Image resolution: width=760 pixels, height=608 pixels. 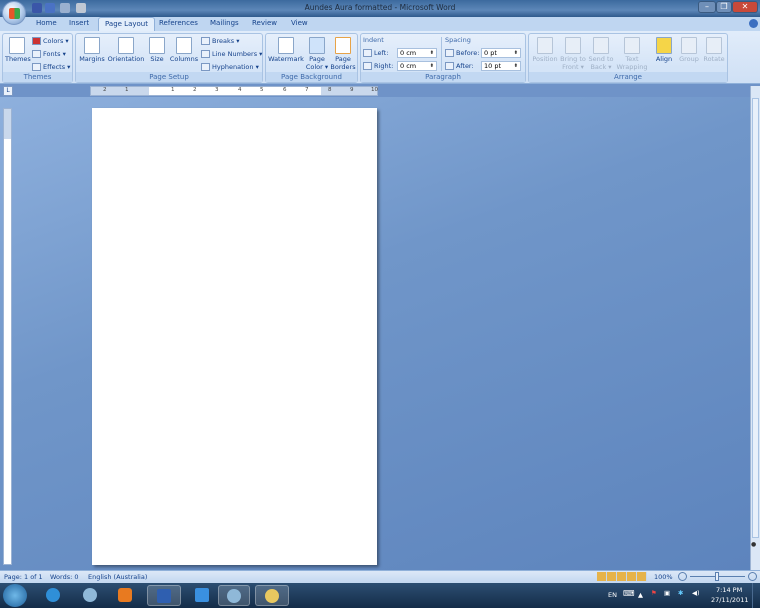 What do you see at coordinates (272, 595) in the screenshot?
I see `paint-taskbar-button` at bounding box center [272, 595].